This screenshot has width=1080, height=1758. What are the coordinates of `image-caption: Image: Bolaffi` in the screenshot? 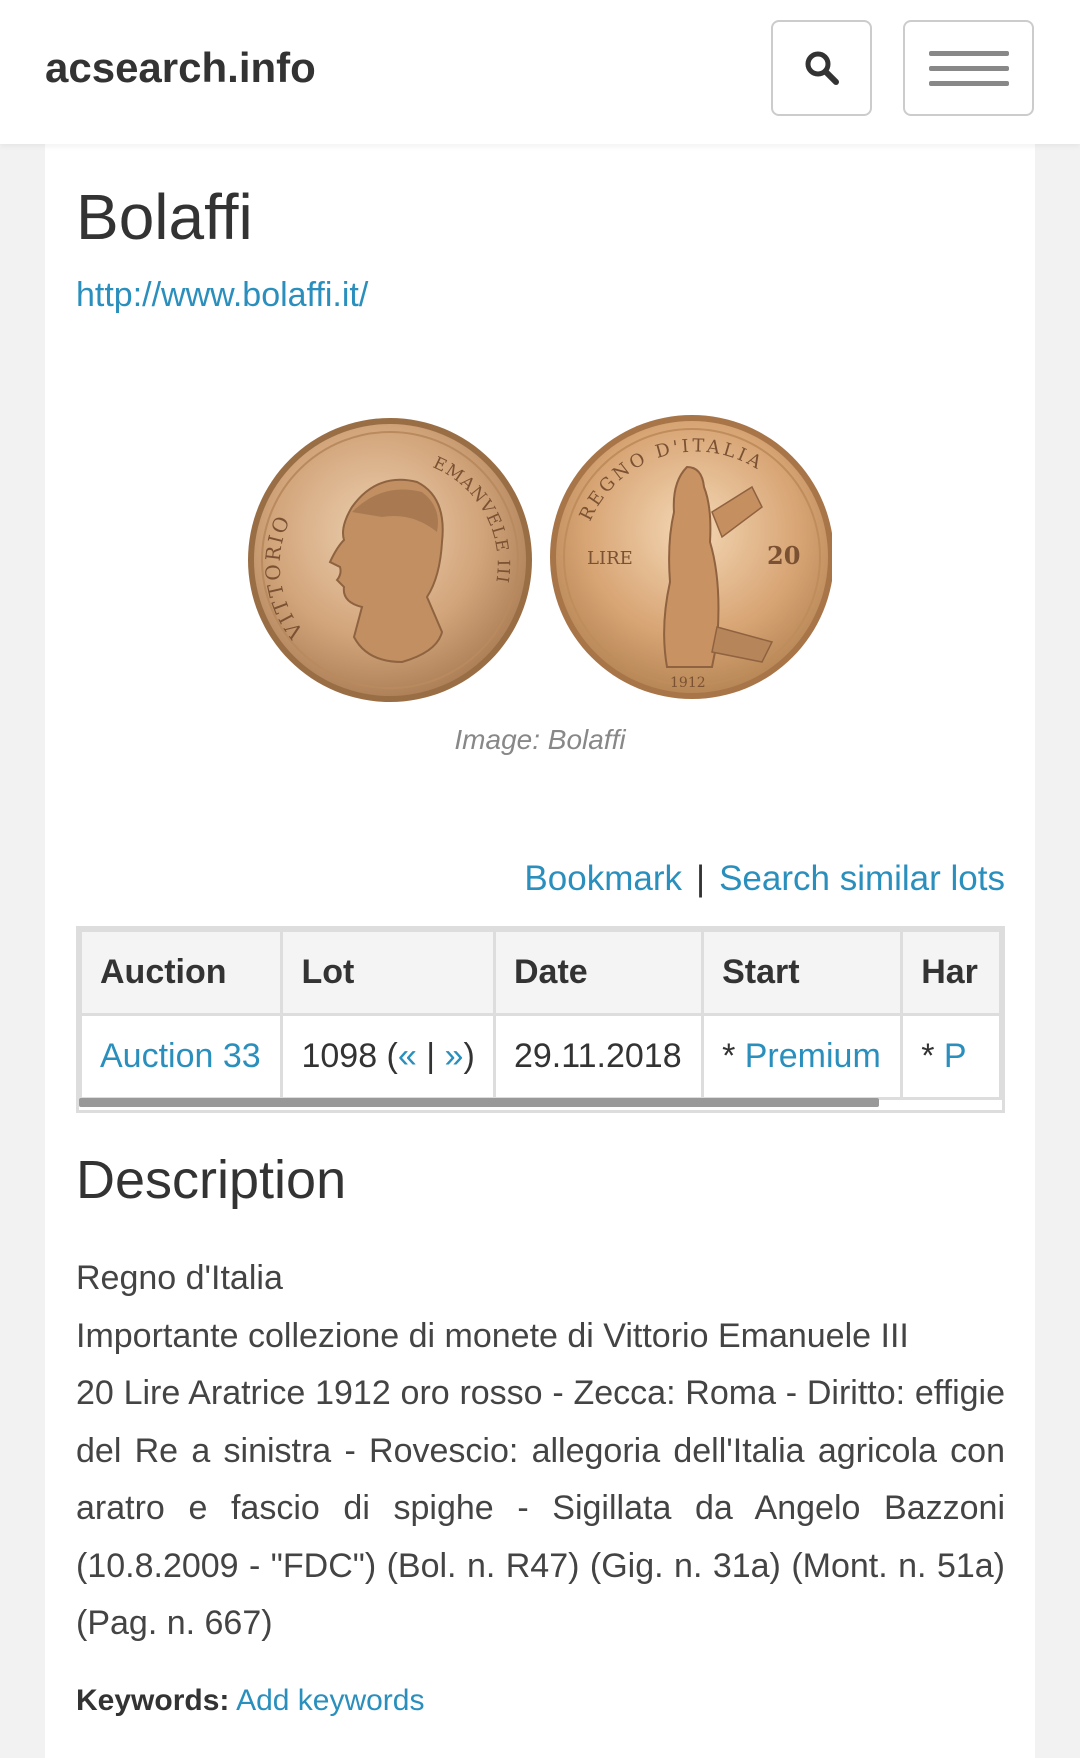 It's located at (540, 739).